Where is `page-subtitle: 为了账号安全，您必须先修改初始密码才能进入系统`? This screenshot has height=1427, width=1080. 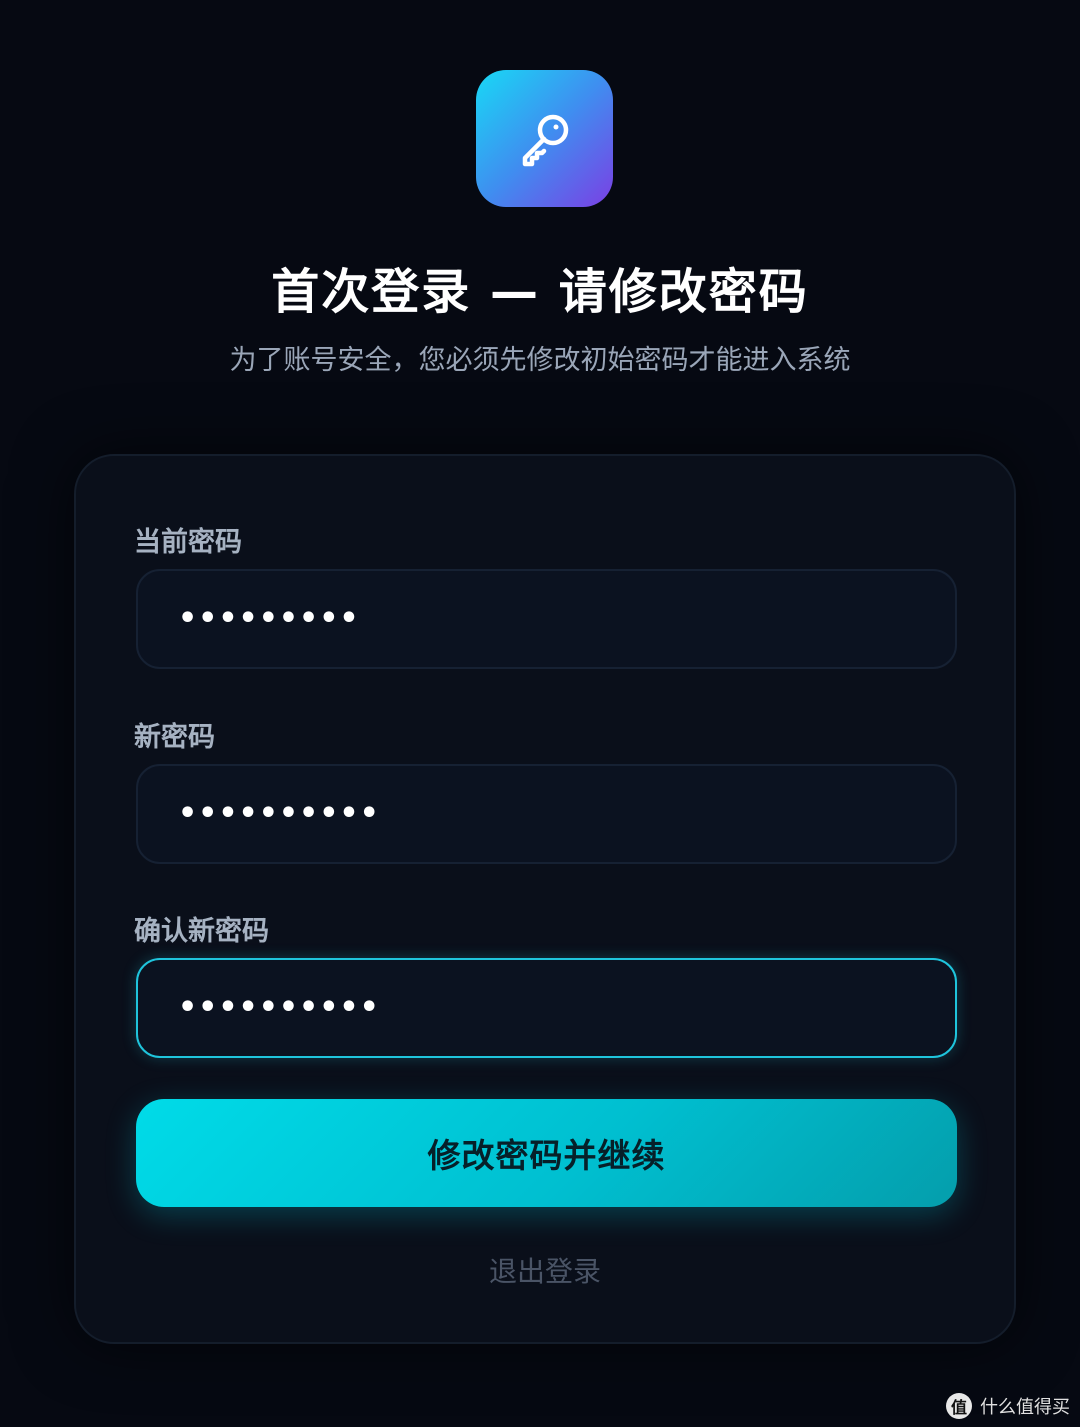 page-subtitle: 为了账号安全，您必须先修改初始密码才能进入系统 is located at coordinates (540, 360).